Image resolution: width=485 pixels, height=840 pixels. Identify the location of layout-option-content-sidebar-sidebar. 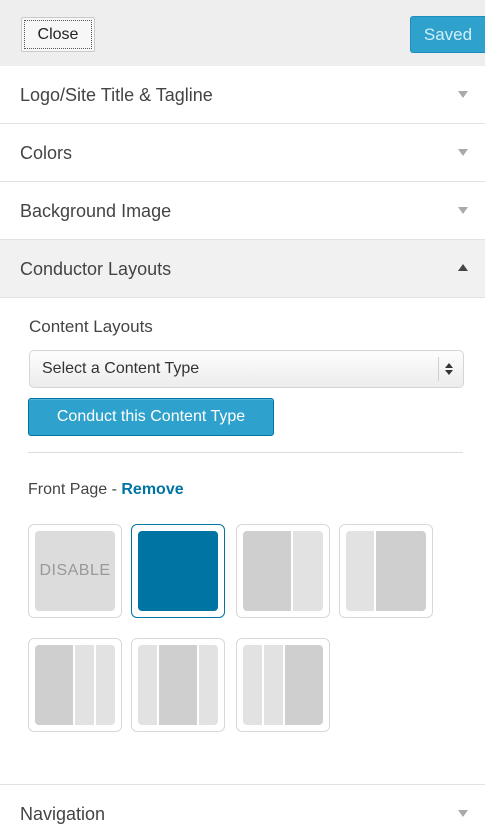
(75, 685).